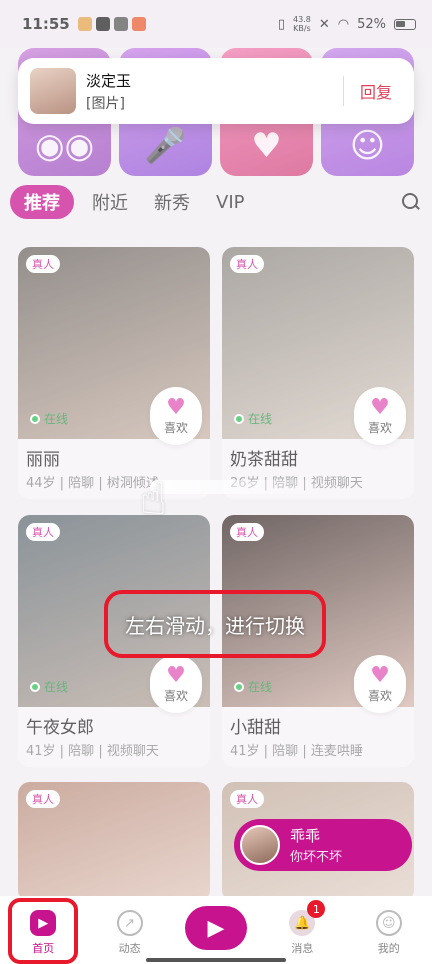  What do you see at coordinates (46, 24) in the screenshot?
I see `status-time: 11:55` at bounding box center [46, 24].